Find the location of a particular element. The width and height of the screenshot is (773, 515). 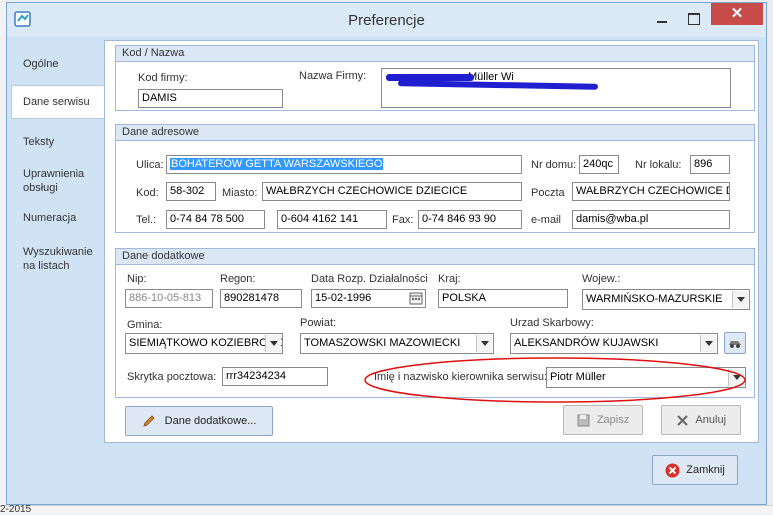

zapisz-button: Zapisz is located at coordinates (603, 420).